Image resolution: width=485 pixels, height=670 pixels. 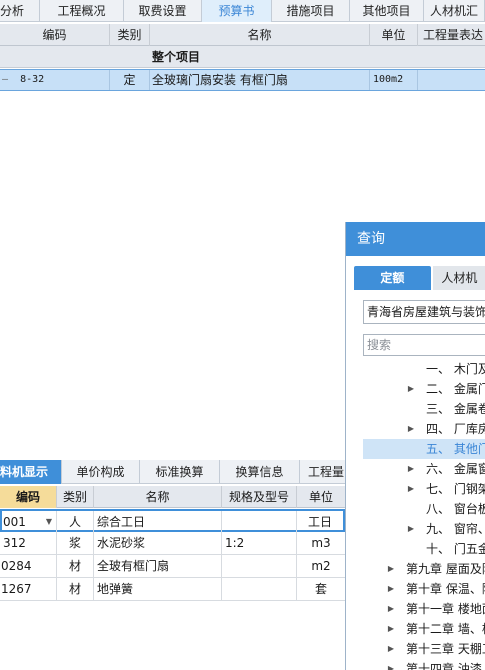 What do you see at coordinates (101, 472) in the screenshot?
I see `tab-unit-price: 单价构成` at bounding box center [101, 472].